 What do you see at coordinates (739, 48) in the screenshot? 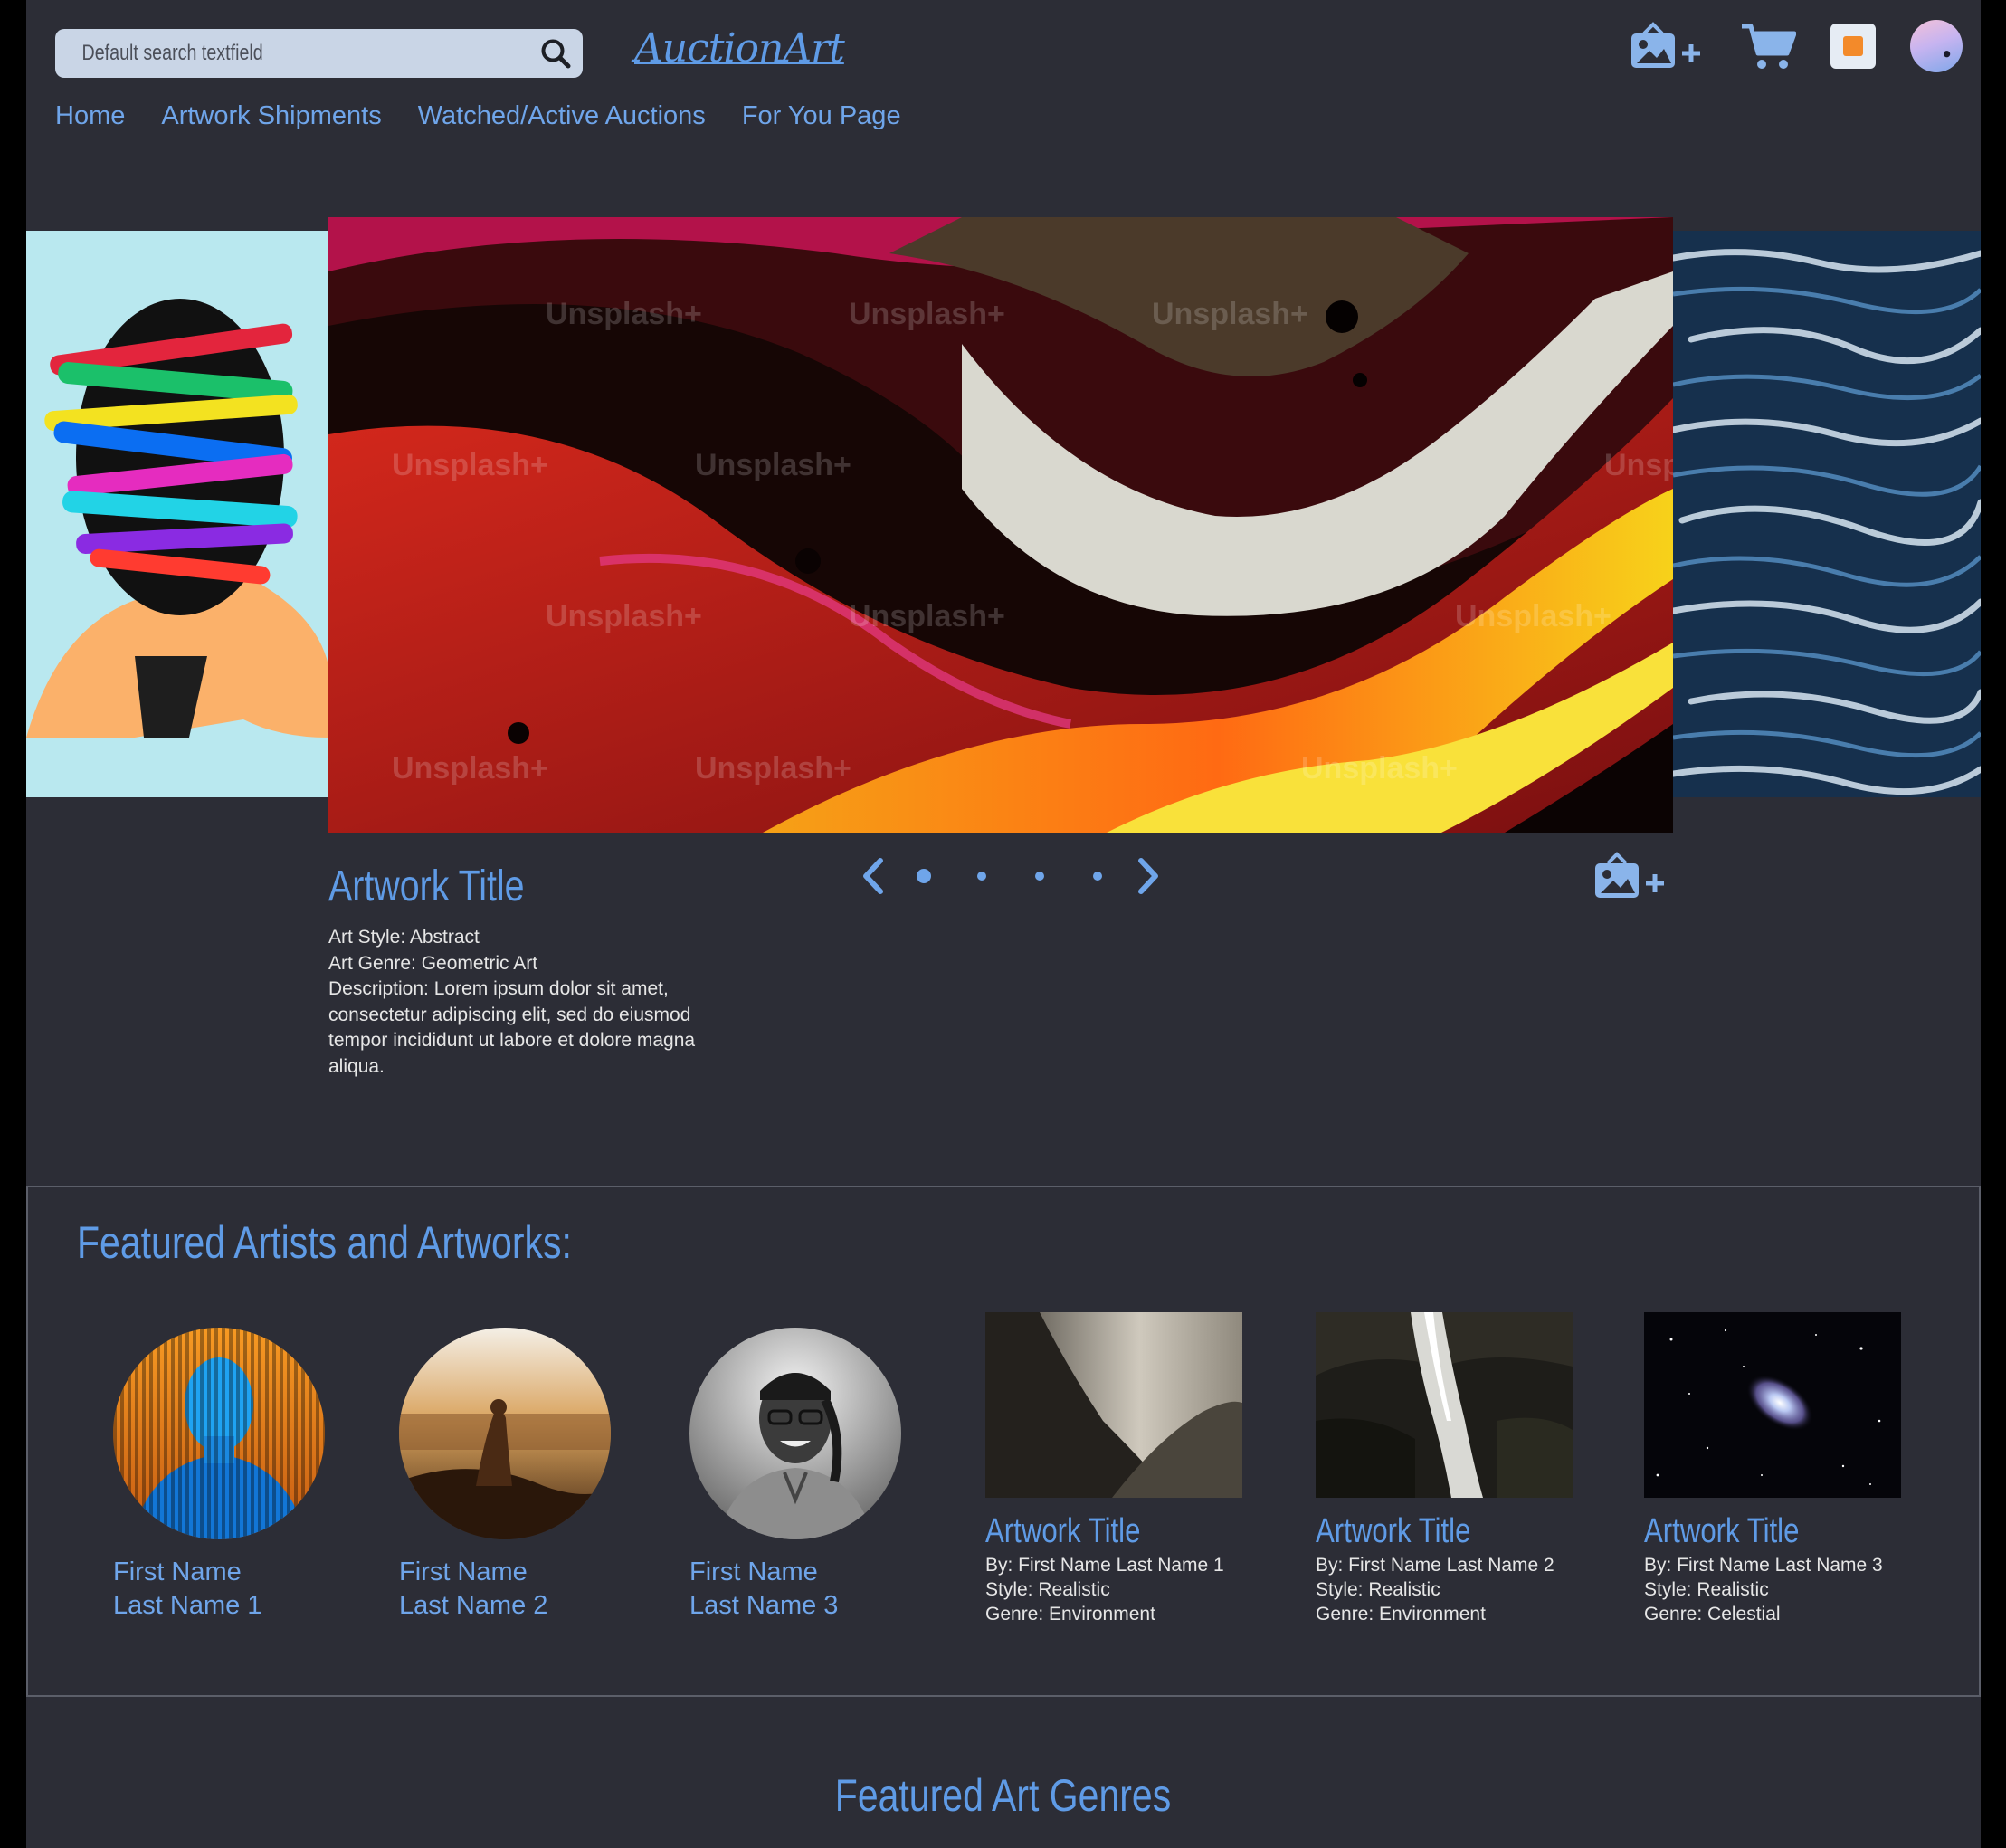
I see `site-logo: AuctionArt` at bounding box center [739, 48].